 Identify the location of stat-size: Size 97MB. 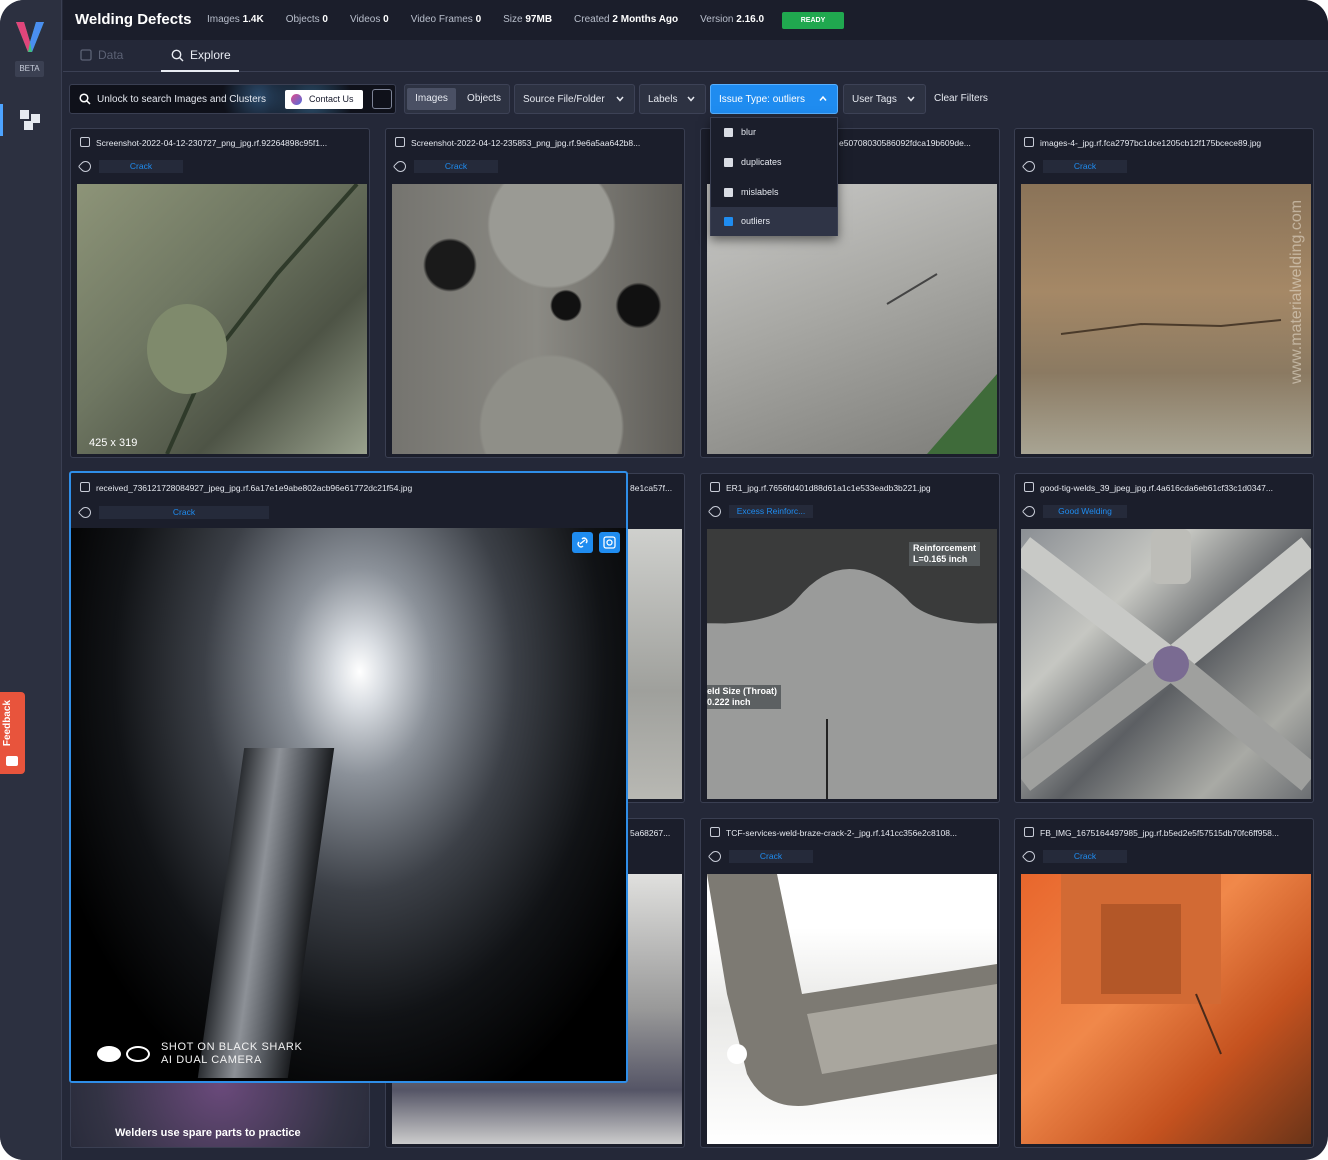
(528, 19).